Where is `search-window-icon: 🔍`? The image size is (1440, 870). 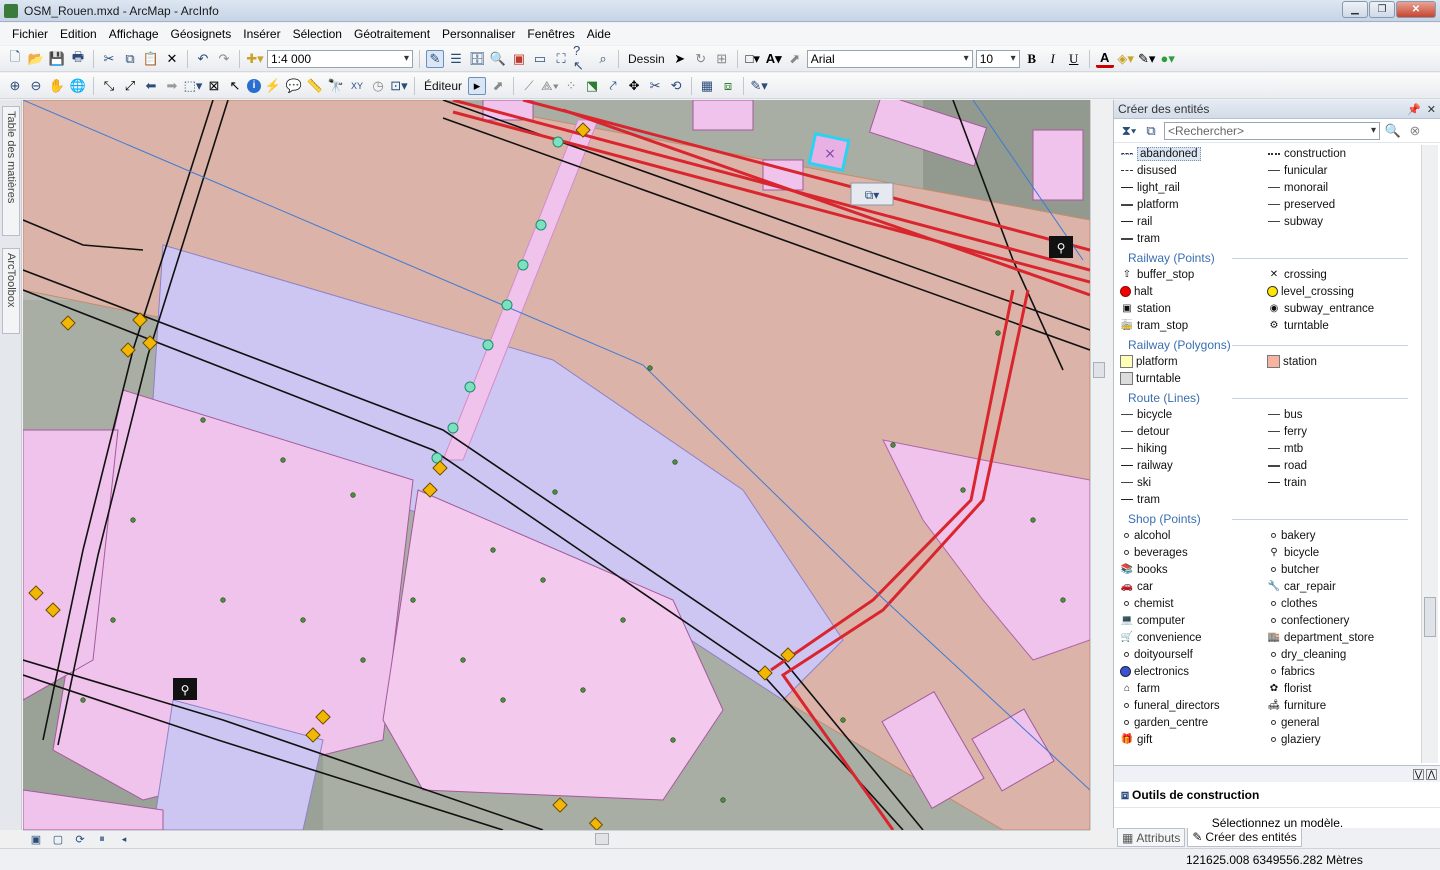 search-window-icon: 🔍 is located at coordinates (498, 59).